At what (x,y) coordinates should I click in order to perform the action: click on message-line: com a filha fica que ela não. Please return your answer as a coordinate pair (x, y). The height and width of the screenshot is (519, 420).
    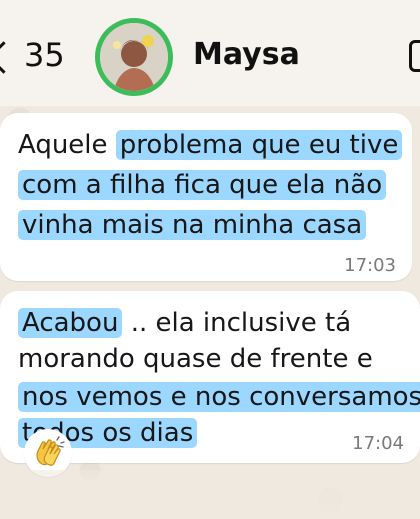
    Looking at the image, I should click on (202, 185).